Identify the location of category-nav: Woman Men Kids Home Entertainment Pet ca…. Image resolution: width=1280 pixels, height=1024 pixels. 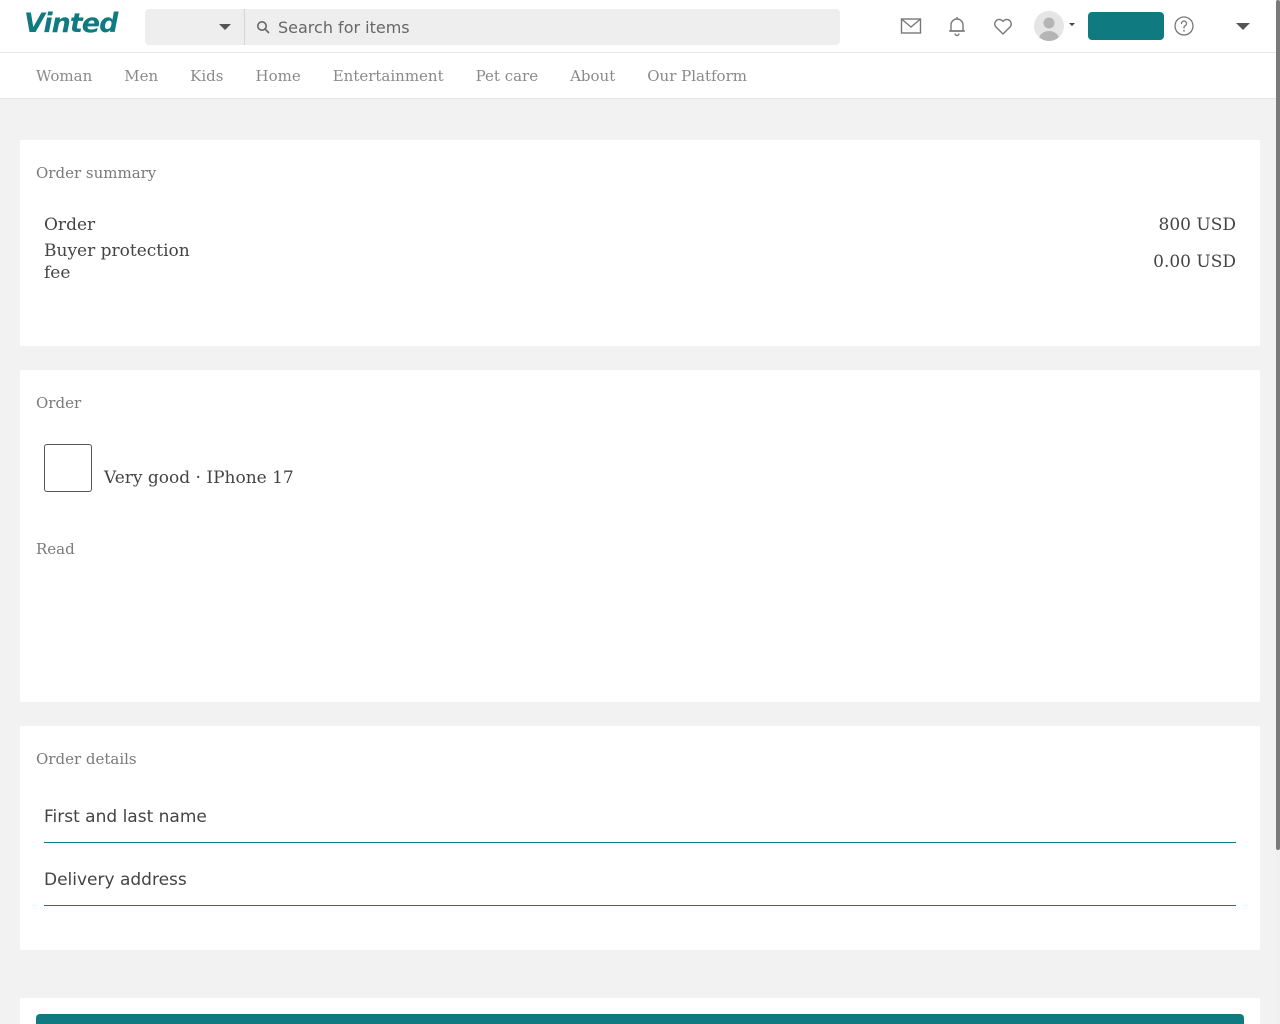
(638, 76).